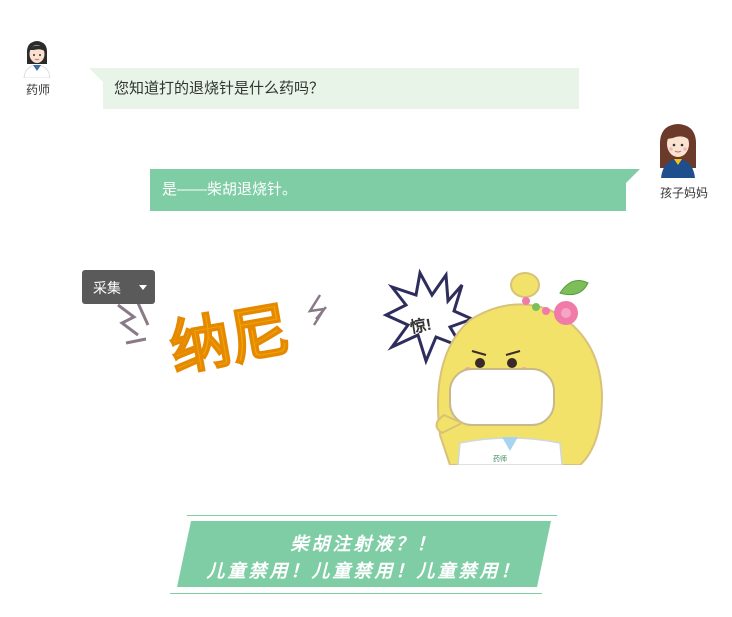 This screenshot has width=732, height=617. What do you see at coordinates (678, 150) in the screenshot?
I see `mother-avatar` at bounding box center [678, 150].